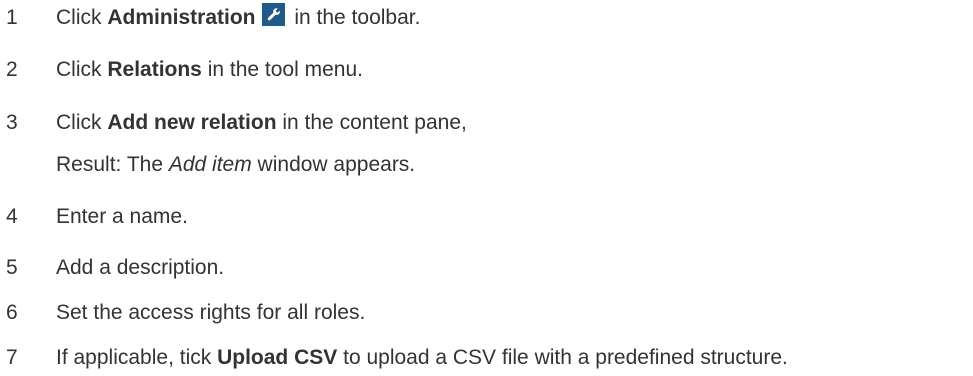 Image resolution: width=973 pixels, height=376 pixels. Describe the element at coordinates (154, 69) in the screenshot. I see `relations-label: Relations` at that location.